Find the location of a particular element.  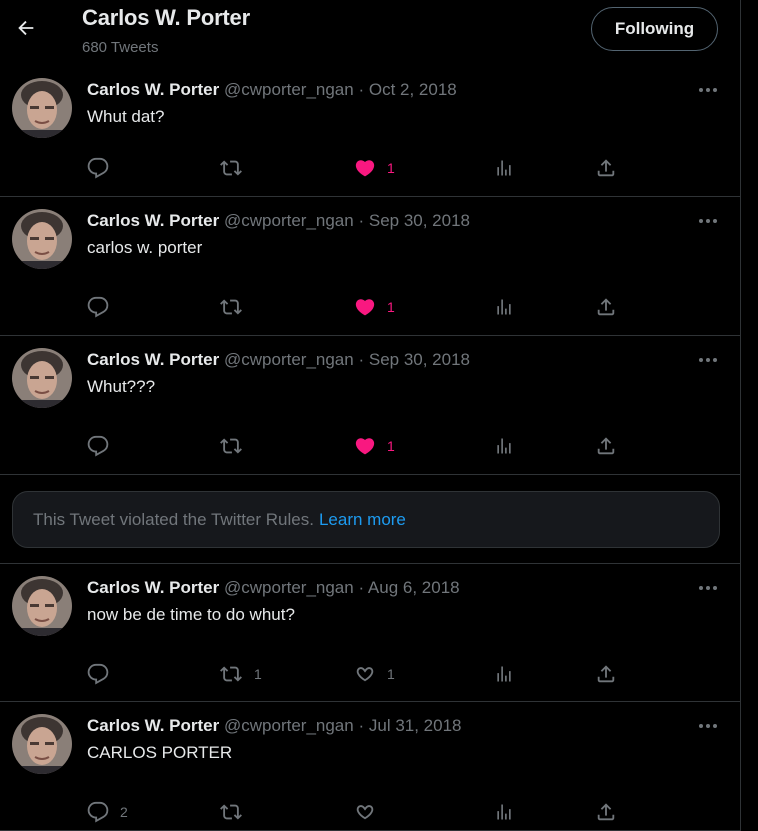

tweet-date: Oct 2, 2018 is located at coordinates (413, 89).